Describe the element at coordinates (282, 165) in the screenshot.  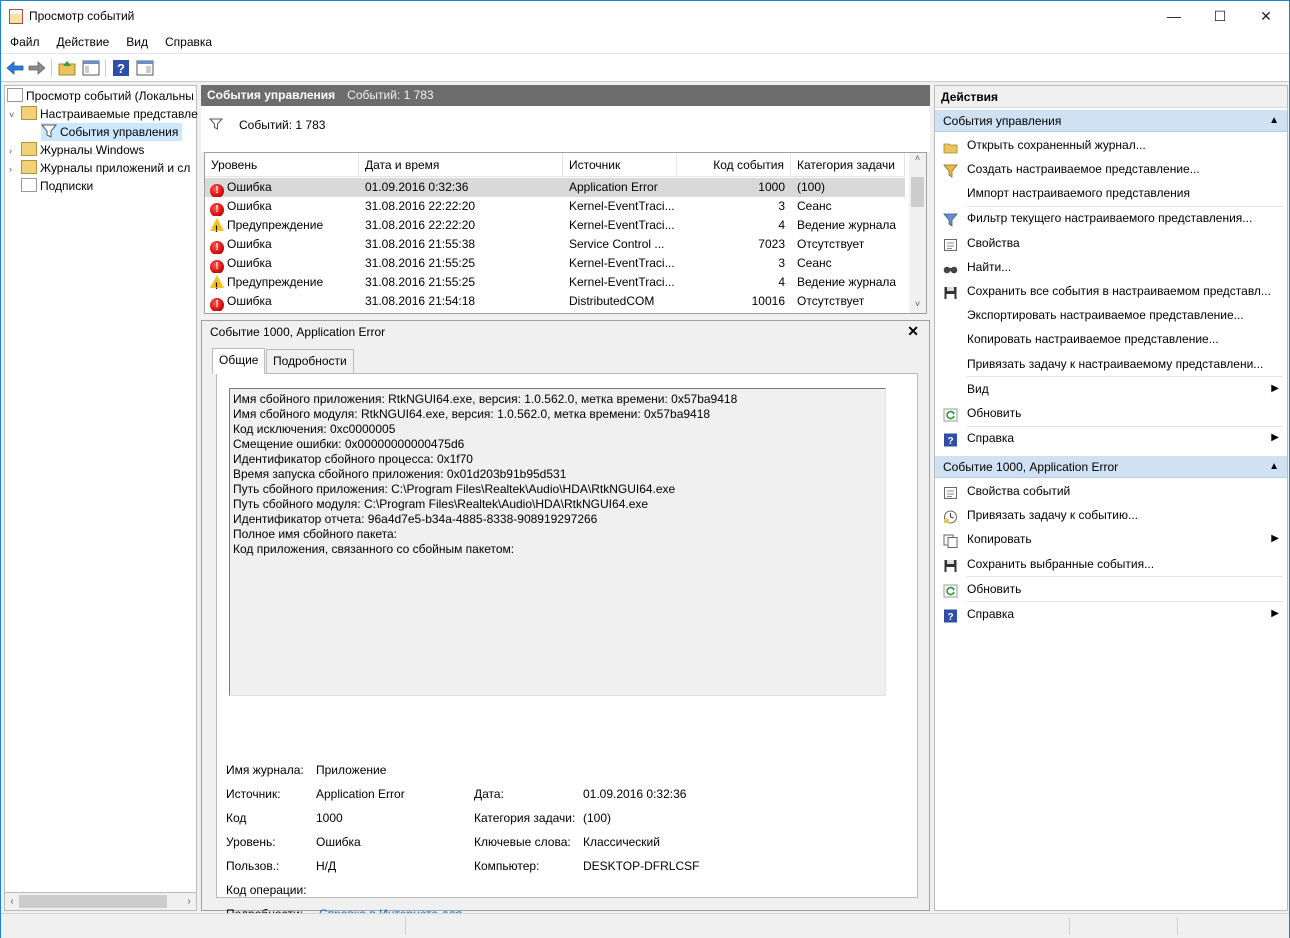
I see `column-header-level: Уровень` at that location.